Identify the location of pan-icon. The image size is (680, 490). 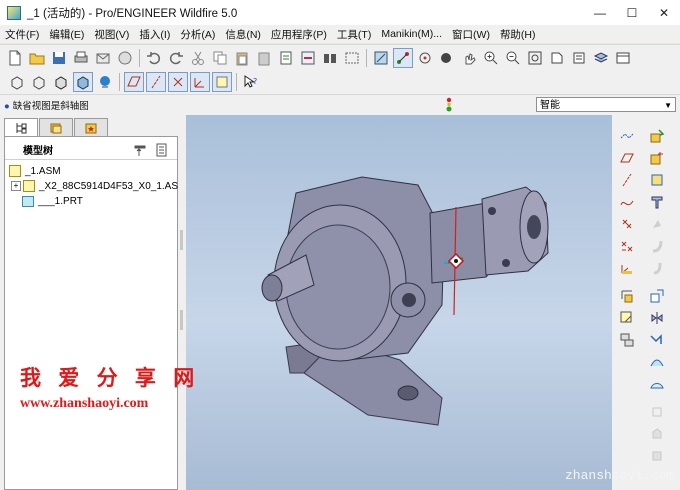
(469, 58).